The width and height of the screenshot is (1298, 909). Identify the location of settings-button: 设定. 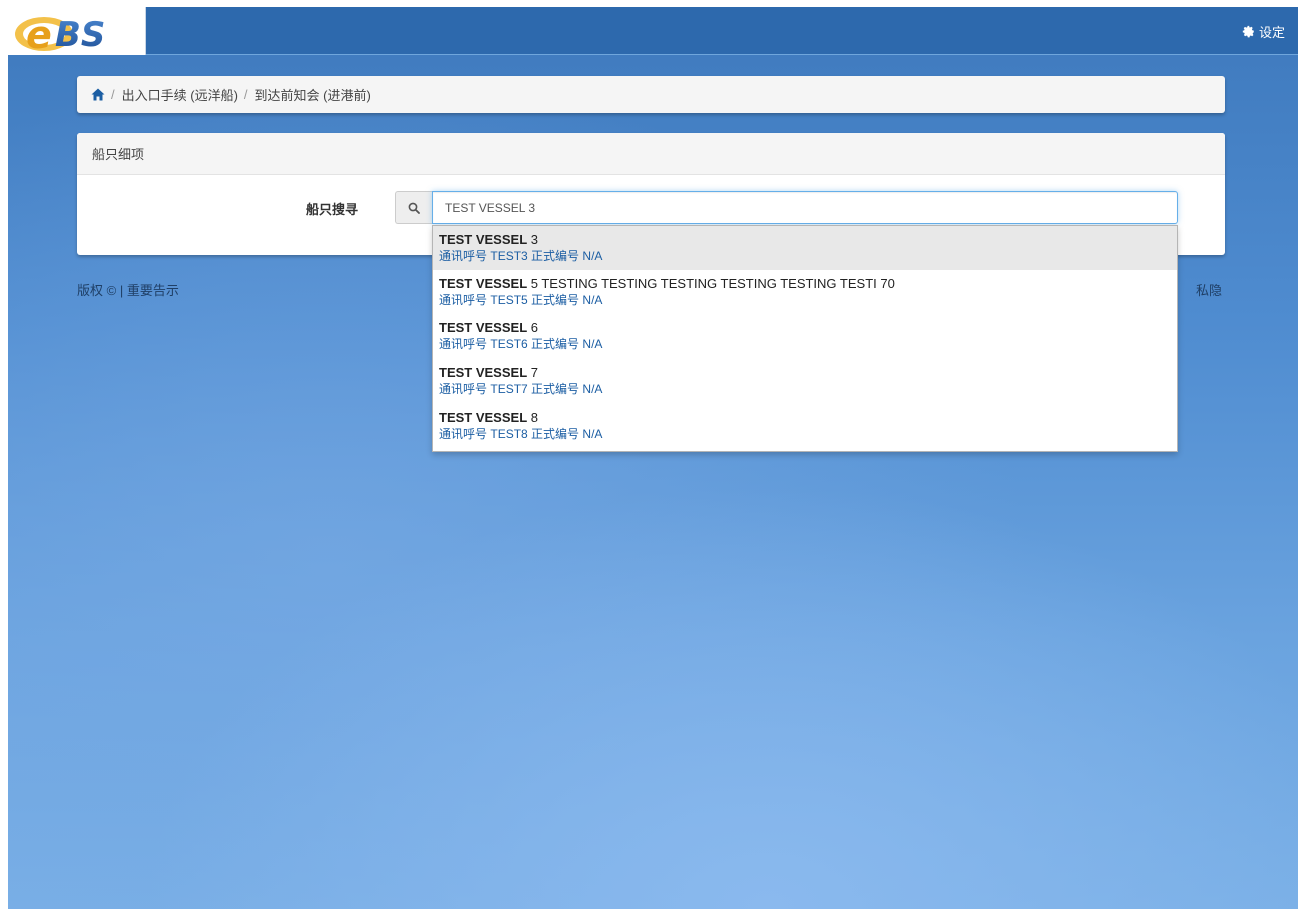
(1263, 31).